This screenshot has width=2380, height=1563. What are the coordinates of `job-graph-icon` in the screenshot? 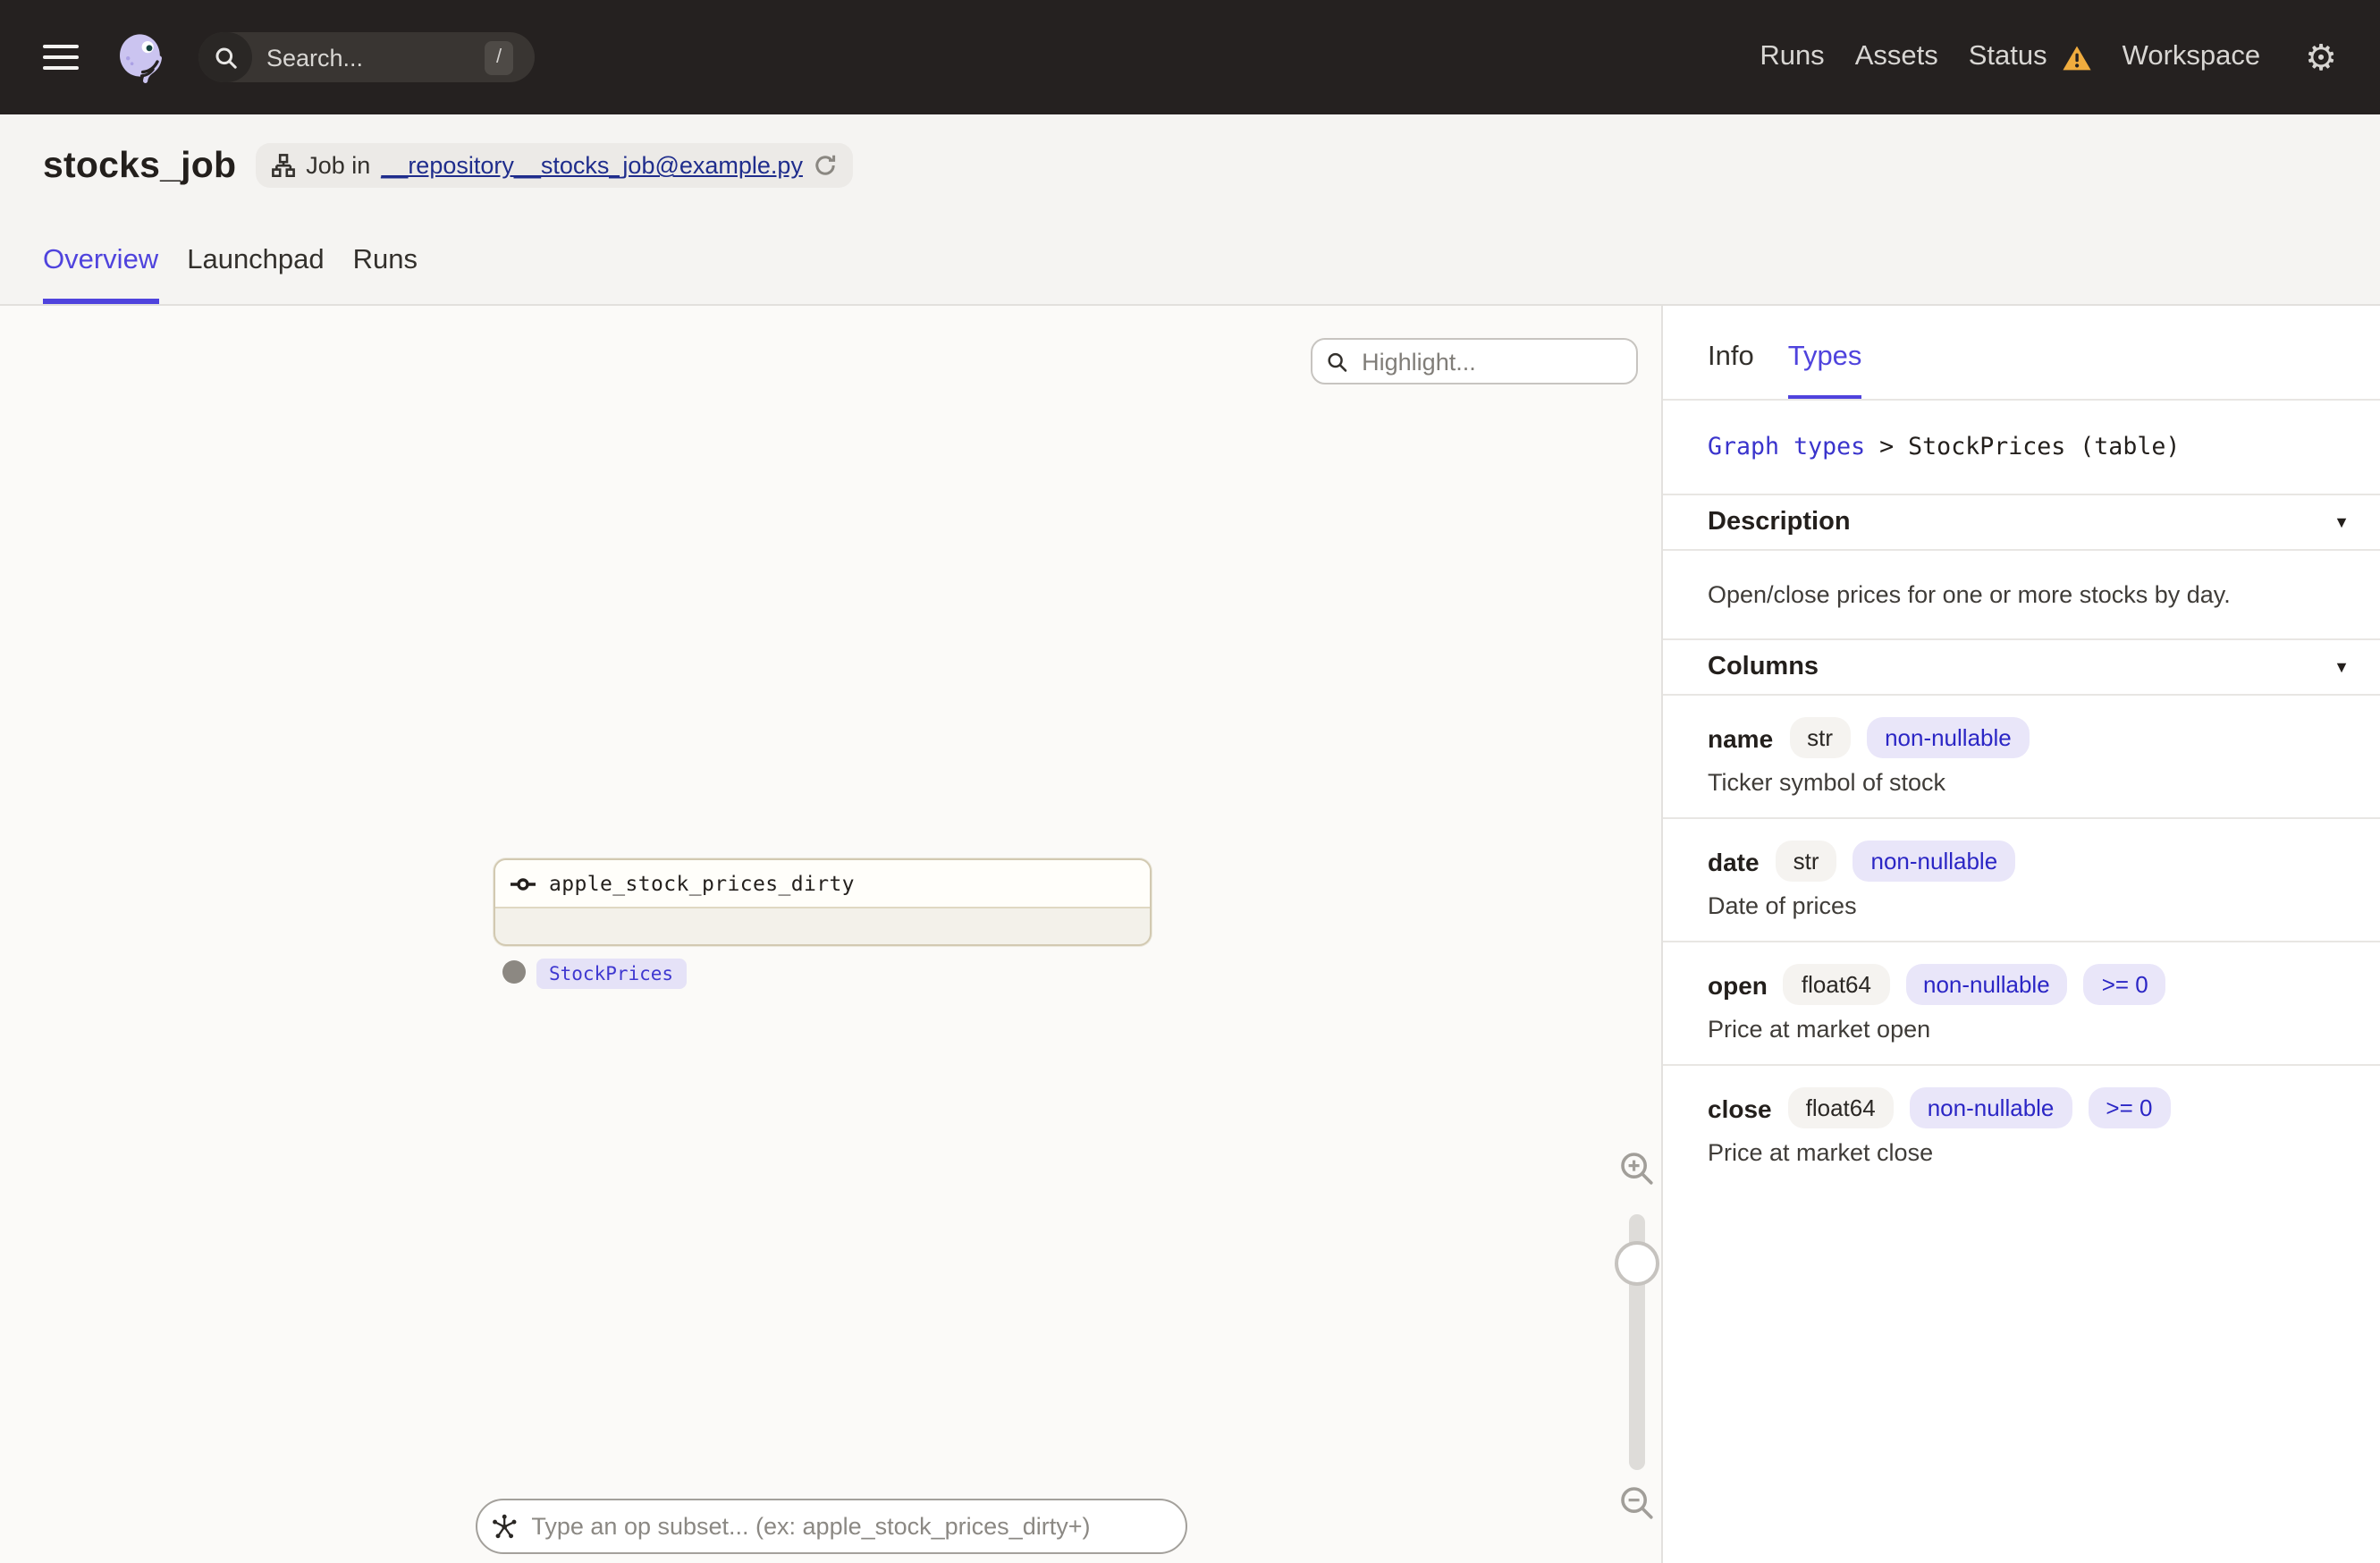 It's located at (284, 165).